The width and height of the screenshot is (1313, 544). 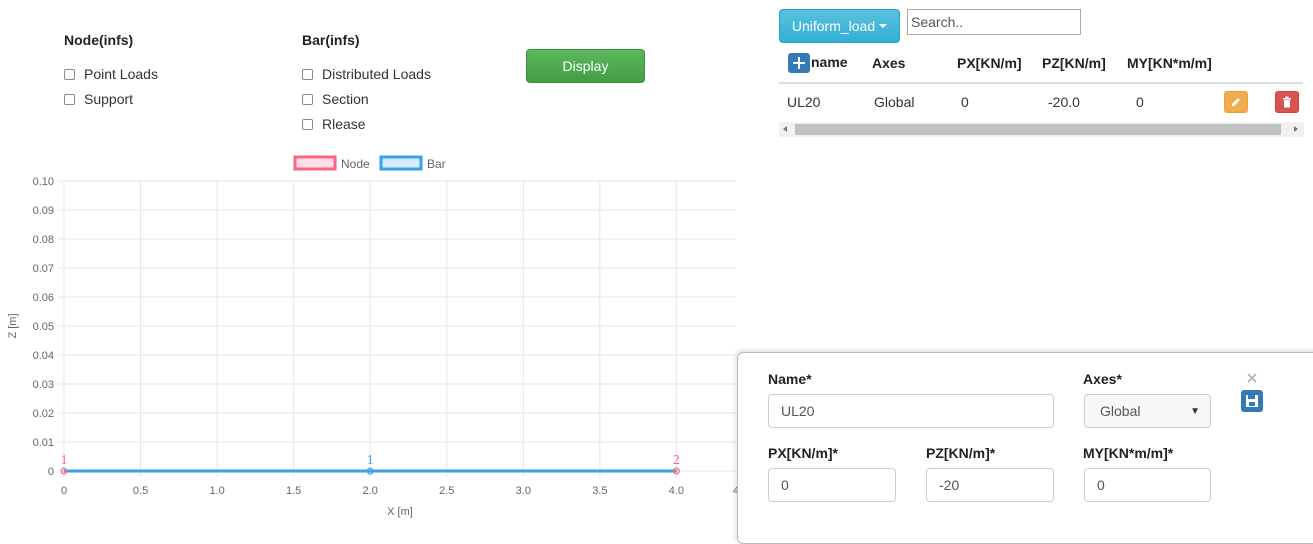 What do you see at coordinates (43, 211) in the screenshot?
I see `y-tick-label: 0.09` at bounding box center [43, 211].